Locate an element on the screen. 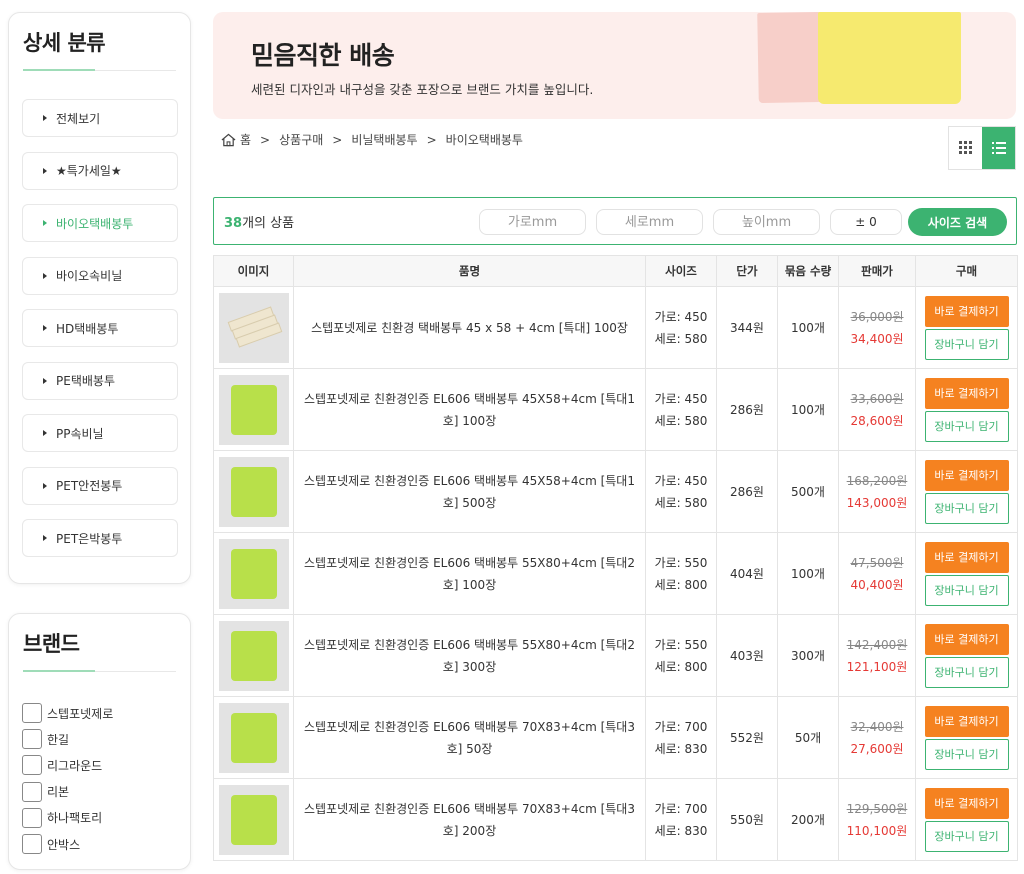 The image size is (1024, 874). brand-filter-item: 리본 is located at coordinates (45, 791).